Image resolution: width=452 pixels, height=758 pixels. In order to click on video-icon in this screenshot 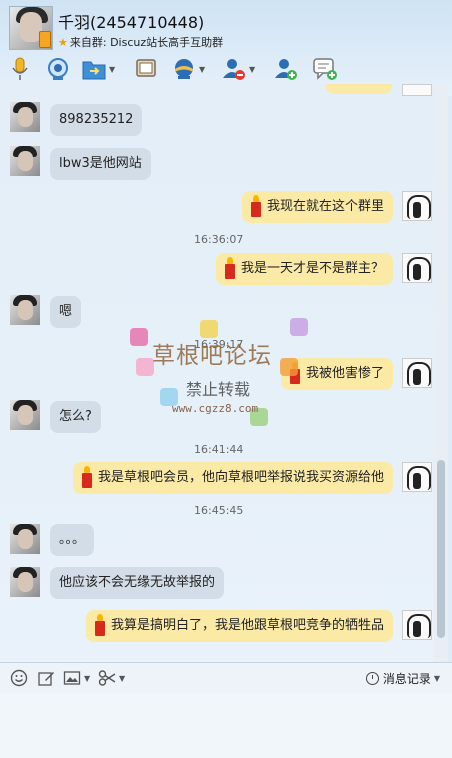, I will do `click(58, 69)`.